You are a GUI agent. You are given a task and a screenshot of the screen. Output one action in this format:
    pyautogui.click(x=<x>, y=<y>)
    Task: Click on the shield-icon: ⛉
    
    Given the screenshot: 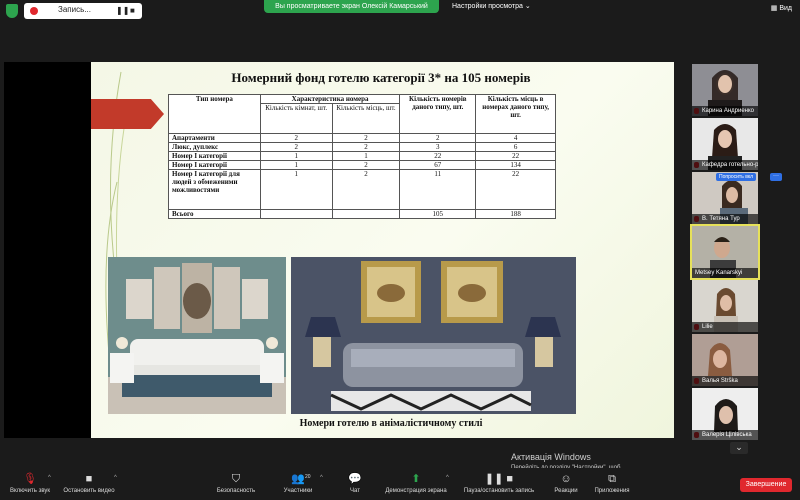 What is the action you would take?
    pyautogui.click(x=236, y=479)
    